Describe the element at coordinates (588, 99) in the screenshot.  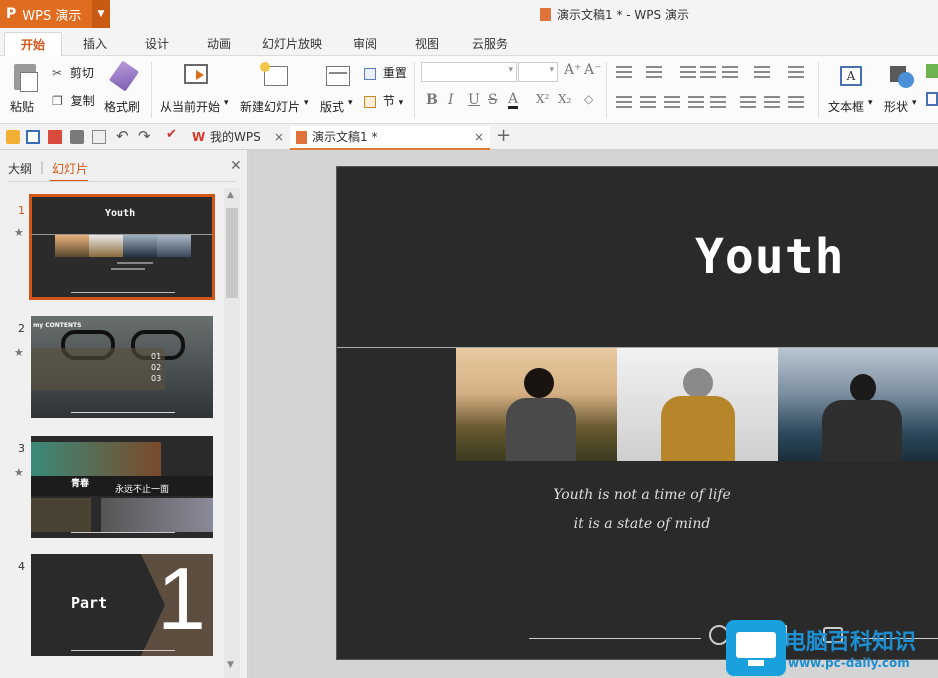
I see `clear-format-icon: ◇` at that location.